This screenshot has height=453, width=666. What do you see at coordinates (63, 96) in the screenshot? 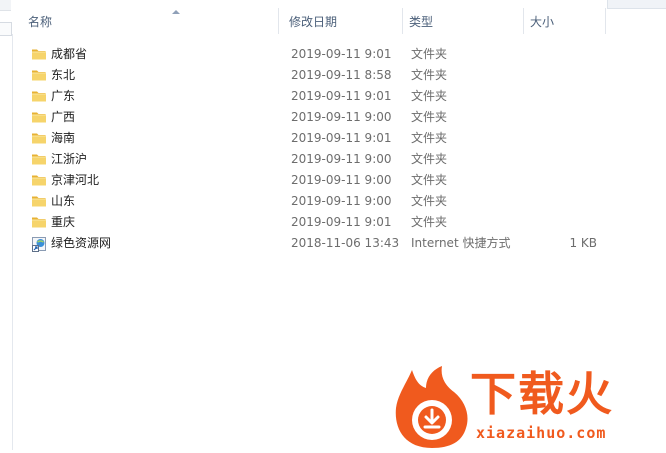
I see `file-name: 广东` at bounding box center [63, 96].